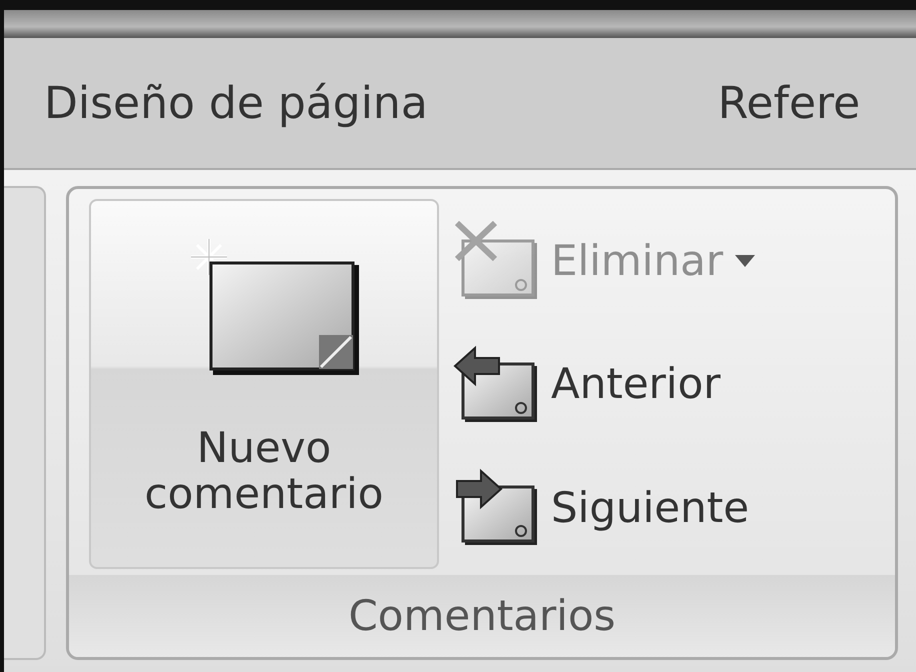 The image size is (916, 672). Describe the element at coordinates (745, 260) in the screenshot. I see `dropdown-caret-icon` at that location.